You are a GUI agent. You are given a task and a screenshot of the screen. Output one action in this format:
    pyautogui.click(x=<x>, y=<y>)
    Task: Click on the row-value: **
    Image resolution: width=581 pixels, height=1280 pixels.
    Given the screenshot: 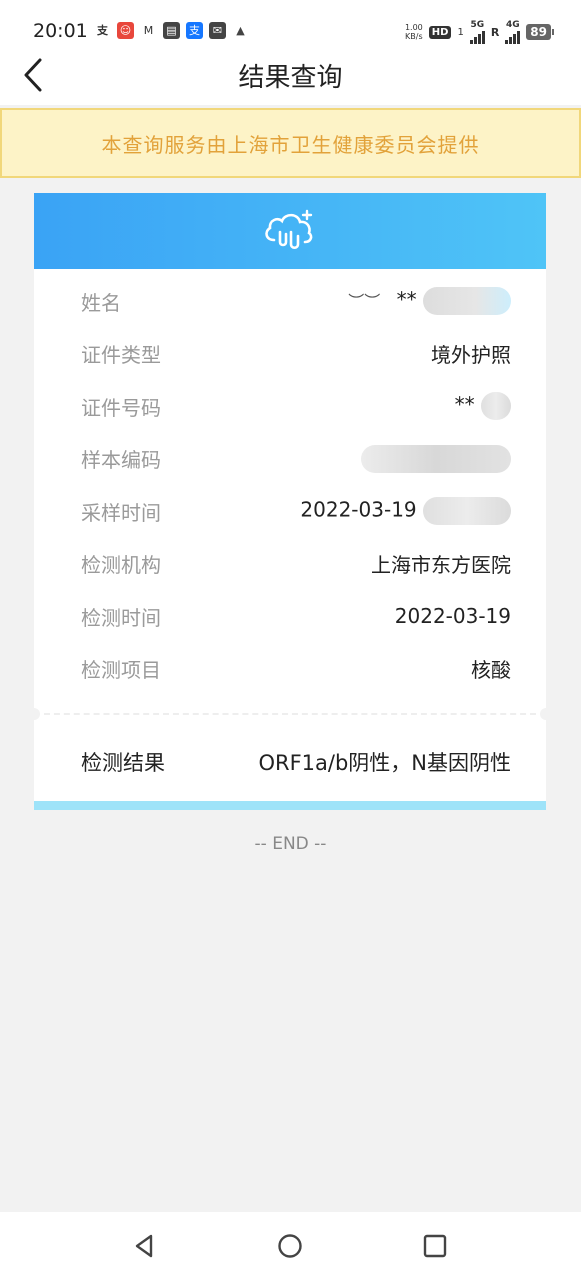 What is the action you would take?
    pyautogui.click(x=483, y=406)
    